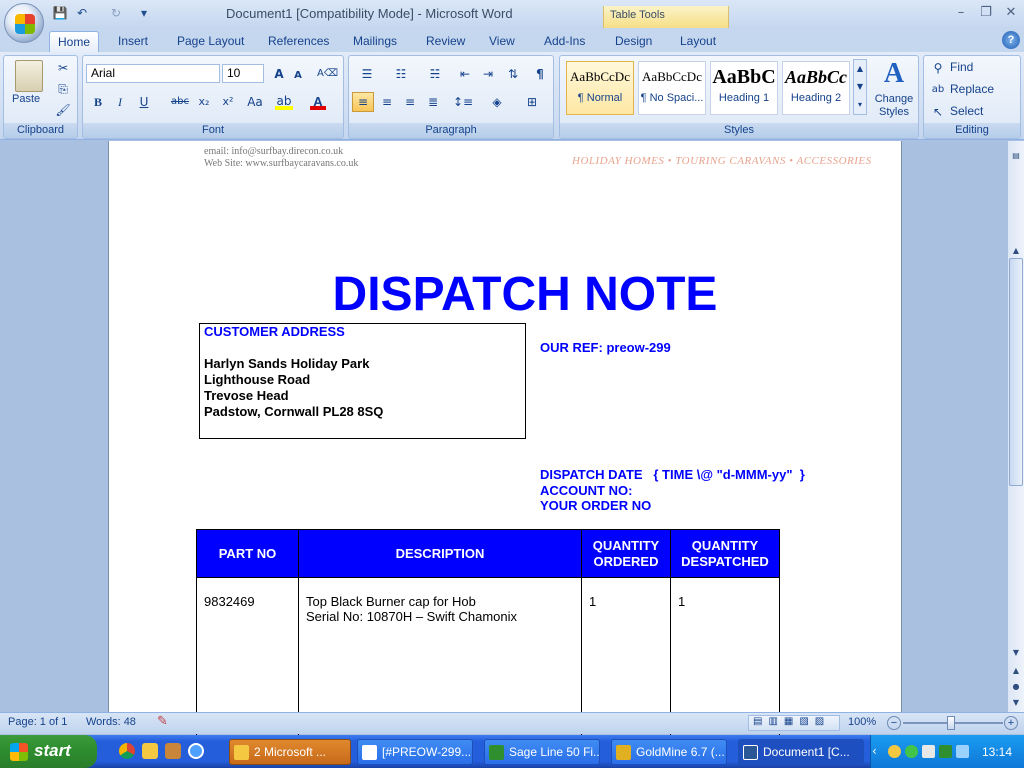 The width and height of the screenshot is (1024, 768). Describe the element at coordinates (951, 723) in the screenshot. I see `zoom-slider-thumb` at that location.